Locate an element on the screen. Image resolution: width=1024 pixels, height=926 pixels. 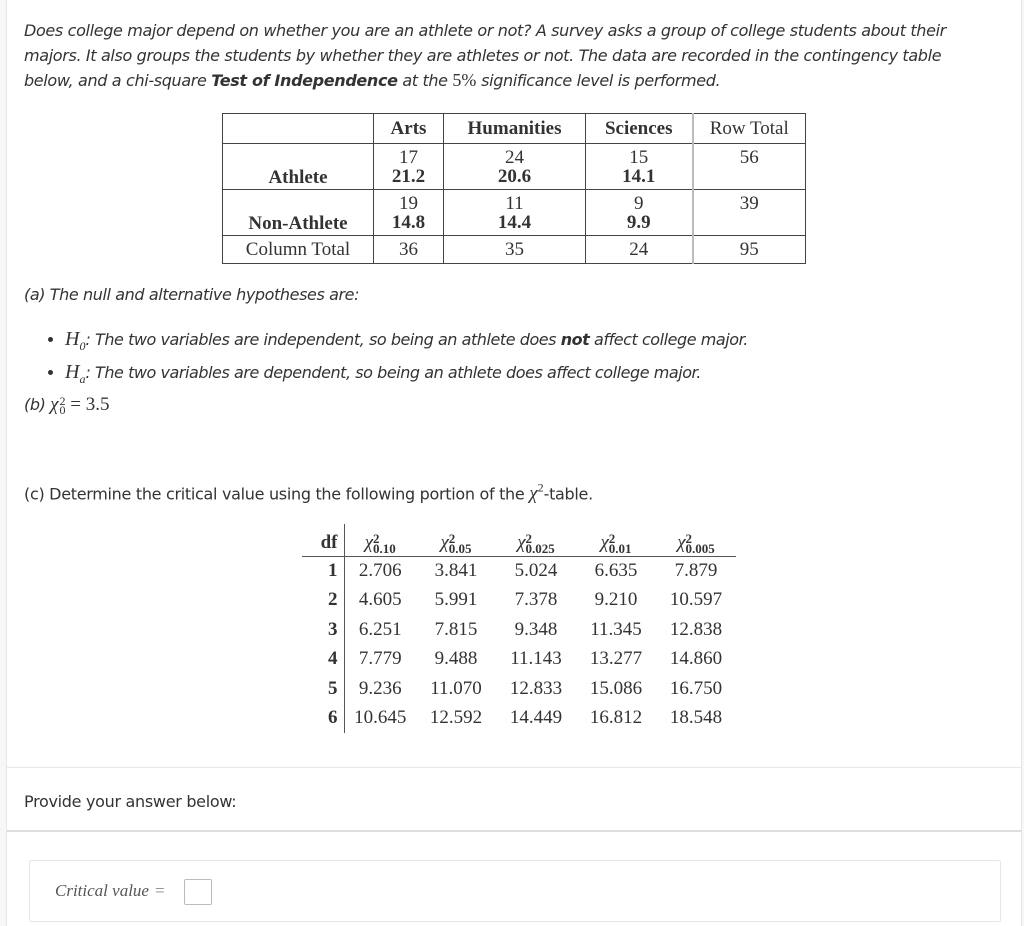
critical-value-cell: 9.210 is located at coordinates (616, 600).